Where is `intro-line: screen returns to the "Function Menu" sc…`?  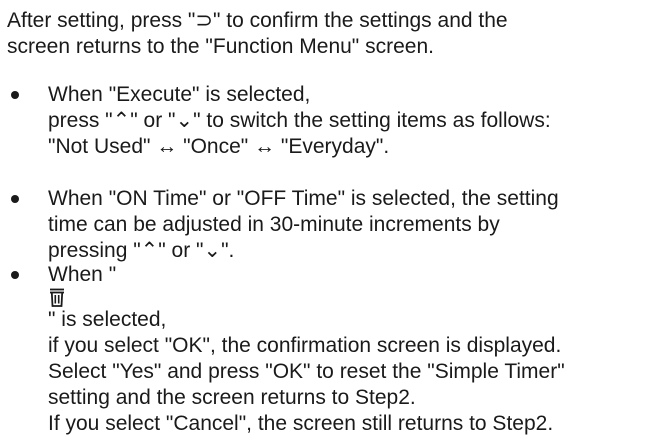
intro-line: screen returns to the "Function Menu" sc… is located at coordinates (220, 46).